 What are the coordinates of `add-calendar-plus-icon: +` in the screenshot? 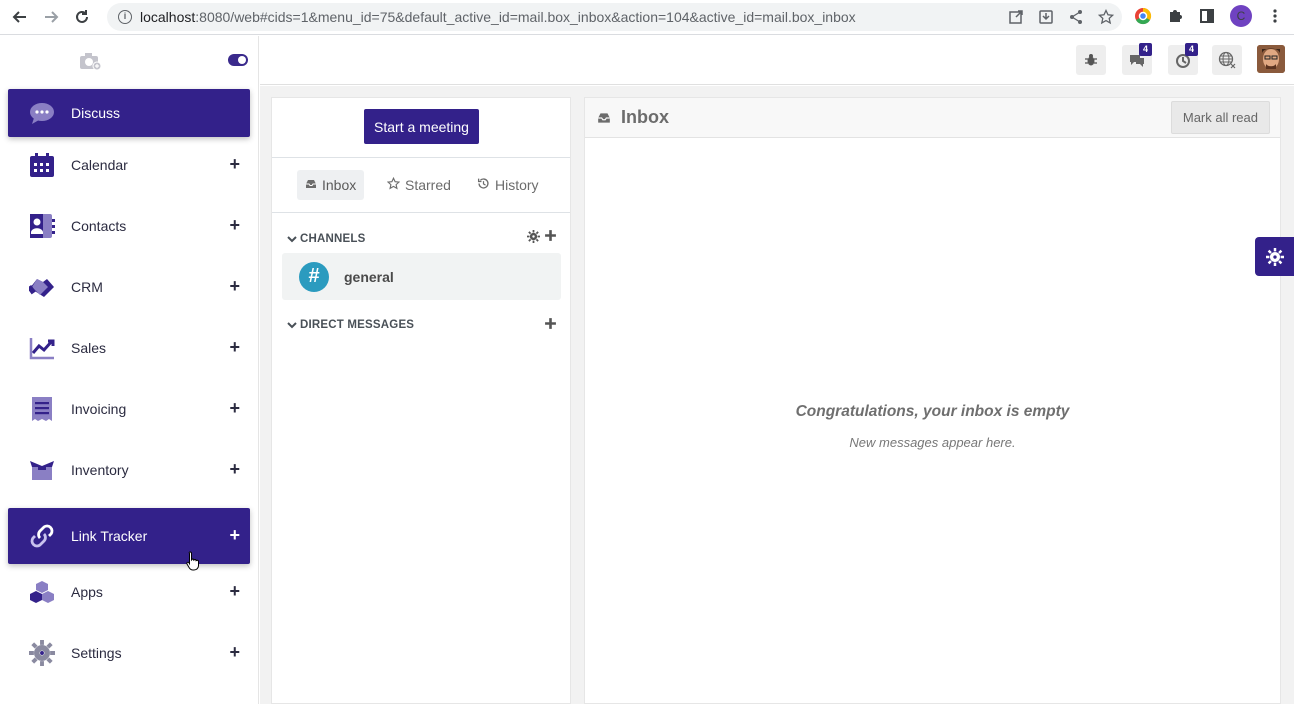 It's located at (234, 164).